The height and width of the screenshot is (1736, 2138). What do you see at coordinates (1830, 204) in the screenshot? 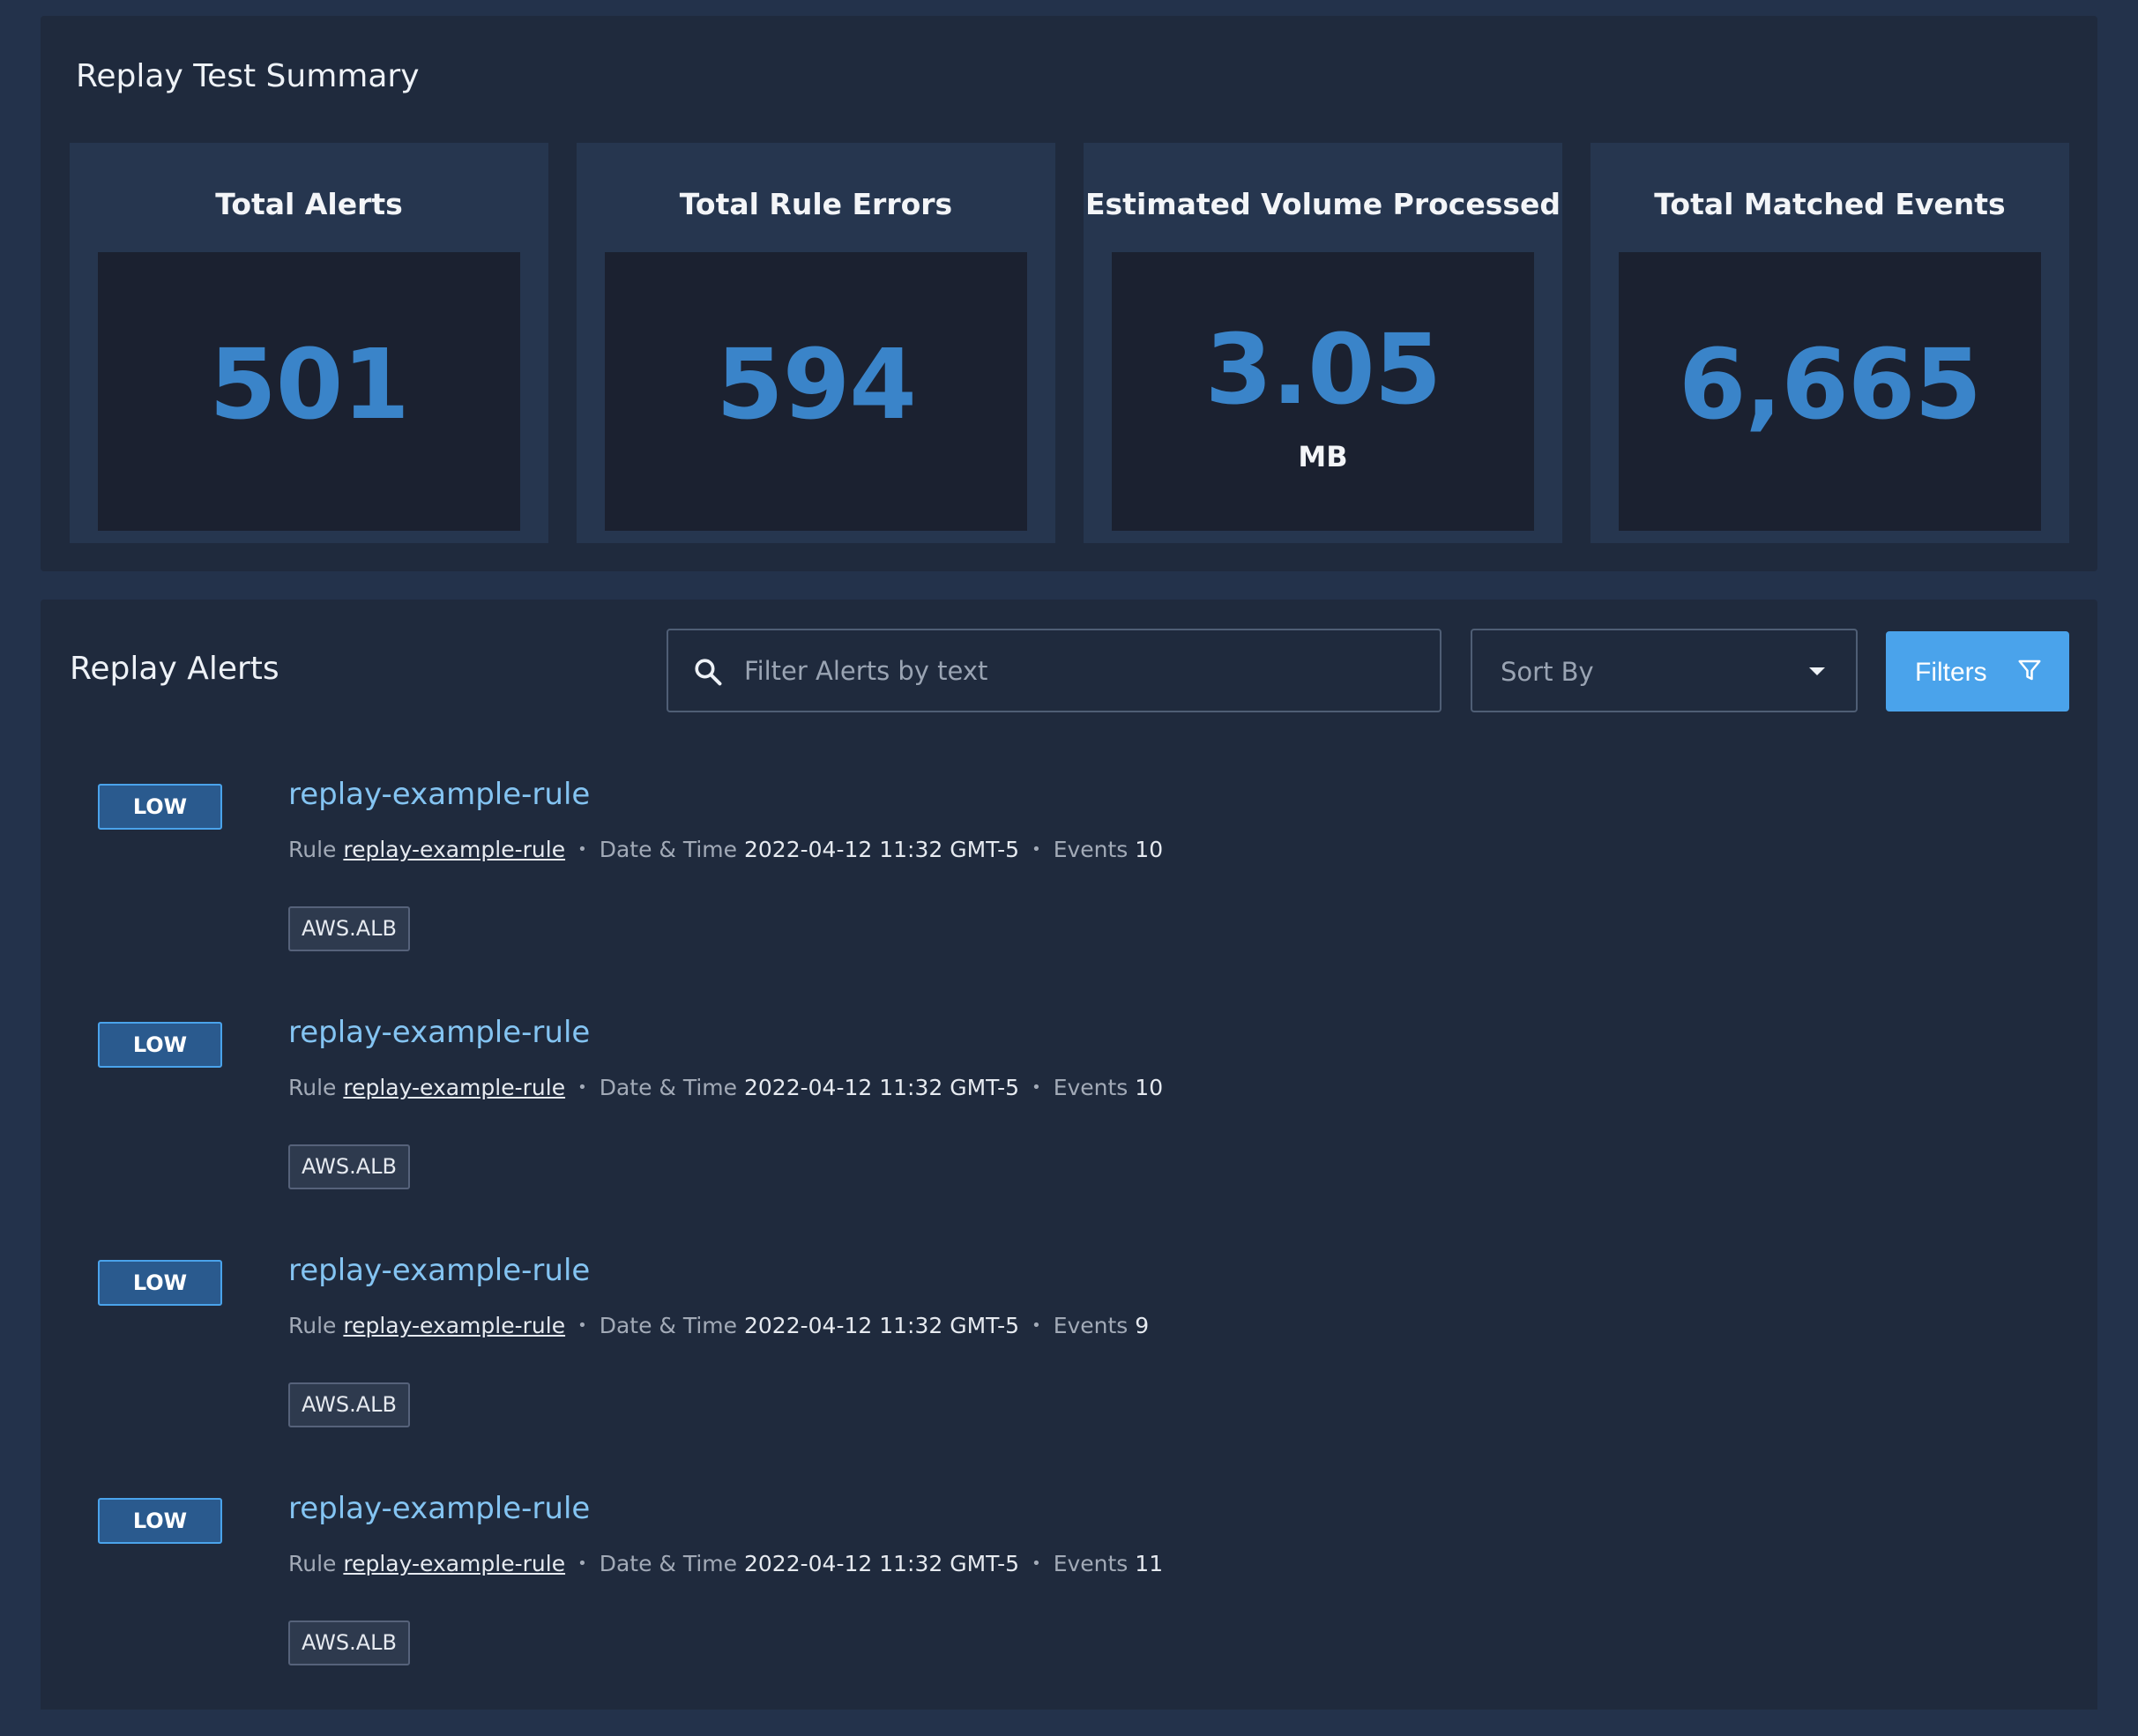
I see `stat-label: Total Matched Events` at bounding box center [1830, 204].